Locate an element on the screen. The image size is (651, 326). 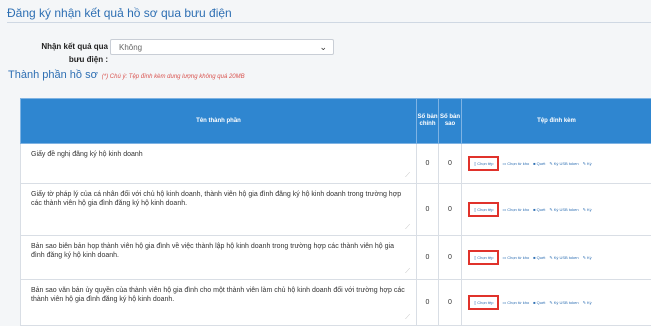
chevron-down-icon: ⌄ is located at coordinates (323, 47).